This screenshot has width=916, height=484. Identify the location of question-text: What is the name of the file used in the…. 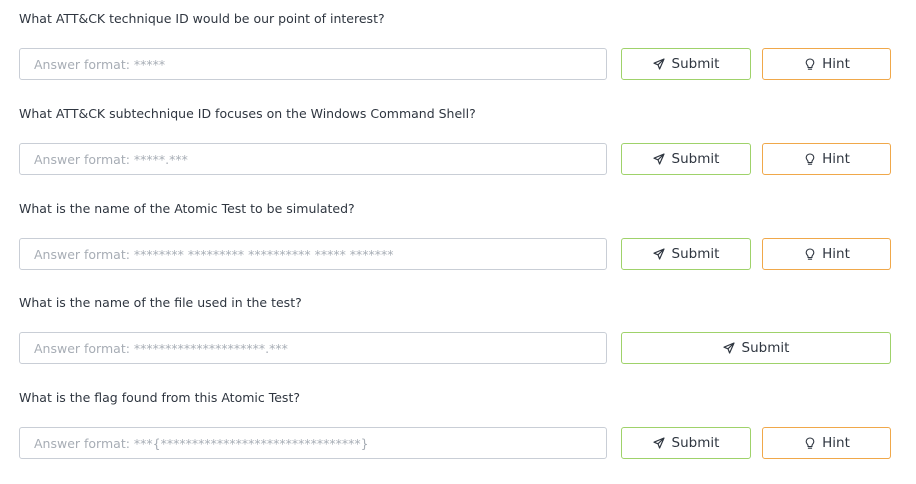
(160, 302).